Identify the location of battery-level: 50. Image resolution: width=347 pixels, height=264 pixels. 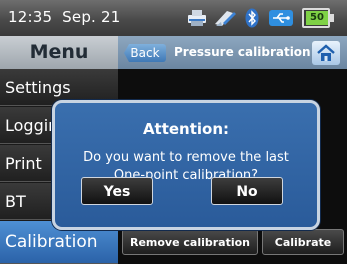
(317, 18).